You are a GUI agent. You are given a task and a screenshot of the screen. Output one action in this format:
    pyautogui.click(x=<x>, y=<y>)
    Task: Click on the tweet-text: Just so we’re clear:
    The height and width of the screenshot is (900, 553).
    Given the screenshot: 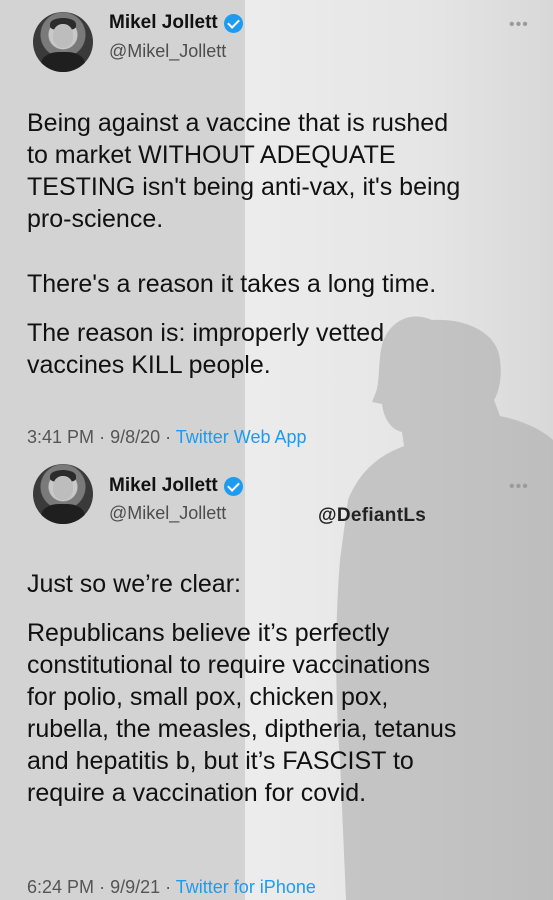 What is the action you would take?
    pyautogui.click(x=134, y=584)
    